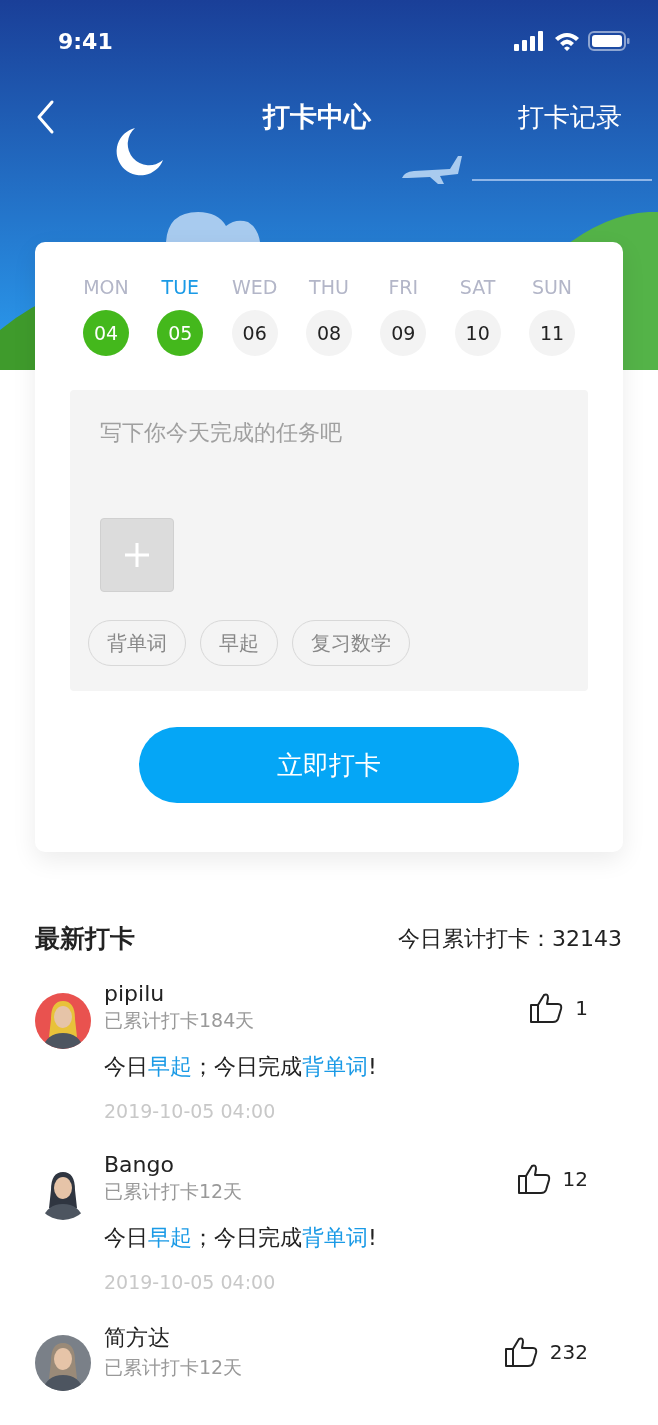 The width and height of the screenshot is (658, 1425). What do you see at coordinates (179, 1020) in the screenshot?
I see `streak-text: 已累计打卡184天` at bounding box center [179, 1020].